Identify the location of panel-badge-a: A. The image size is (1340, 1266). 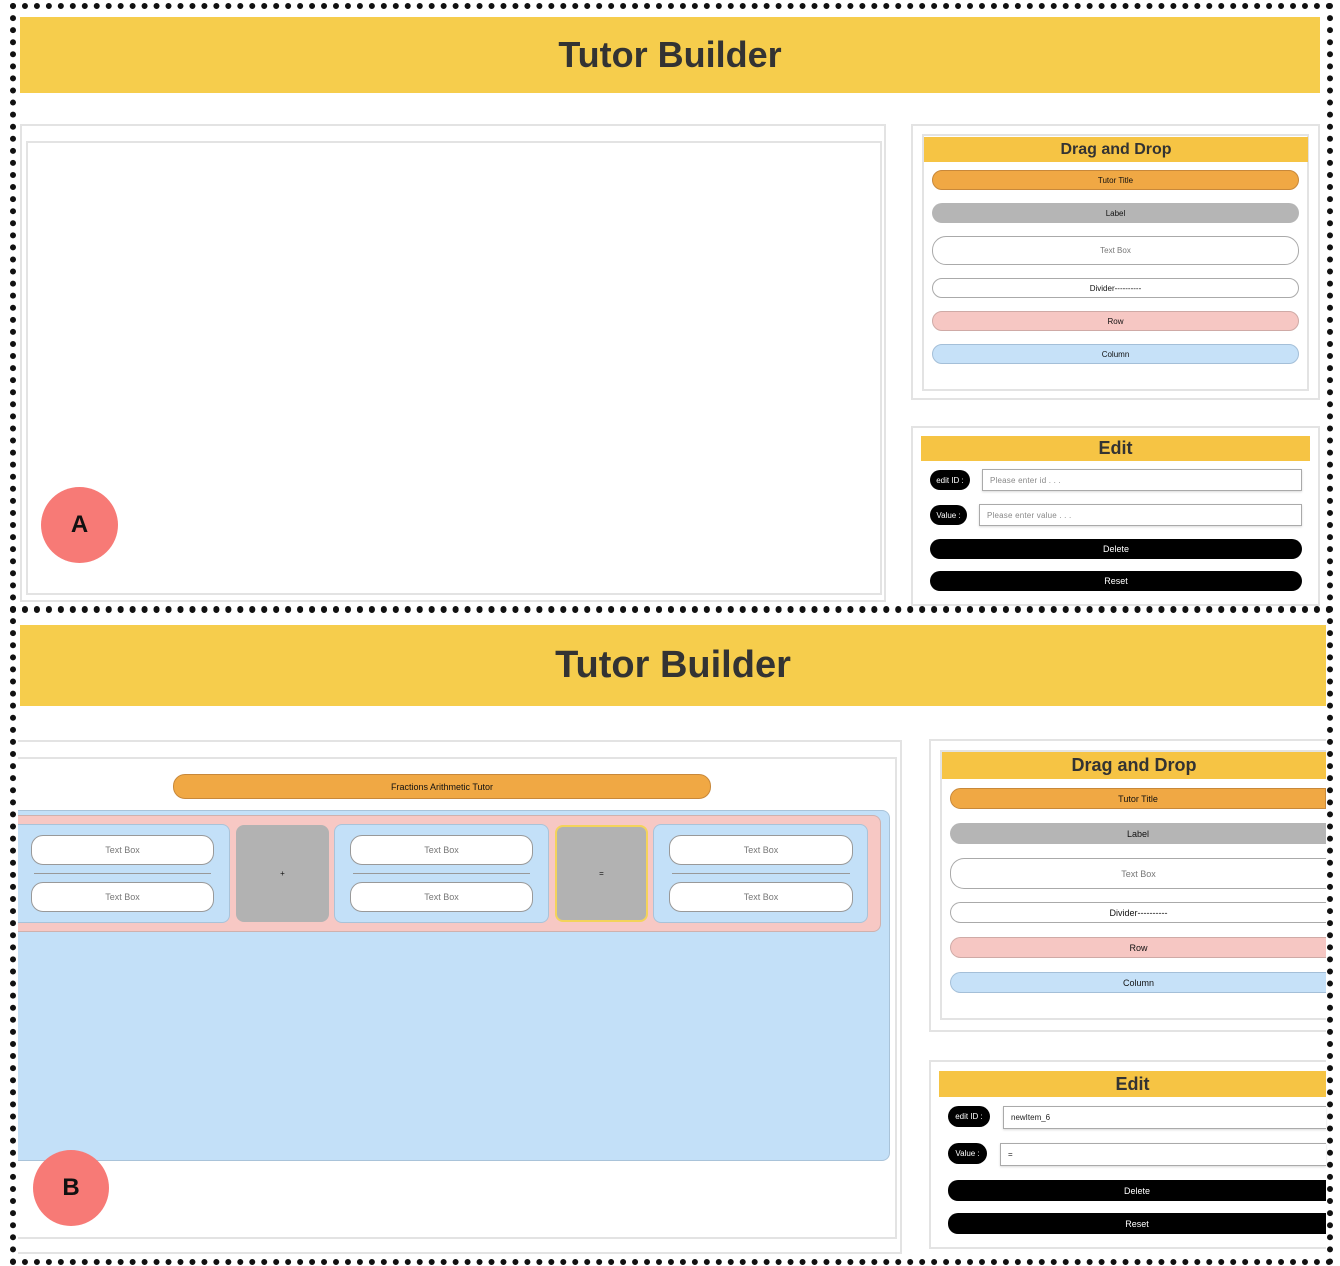
(79, 525).